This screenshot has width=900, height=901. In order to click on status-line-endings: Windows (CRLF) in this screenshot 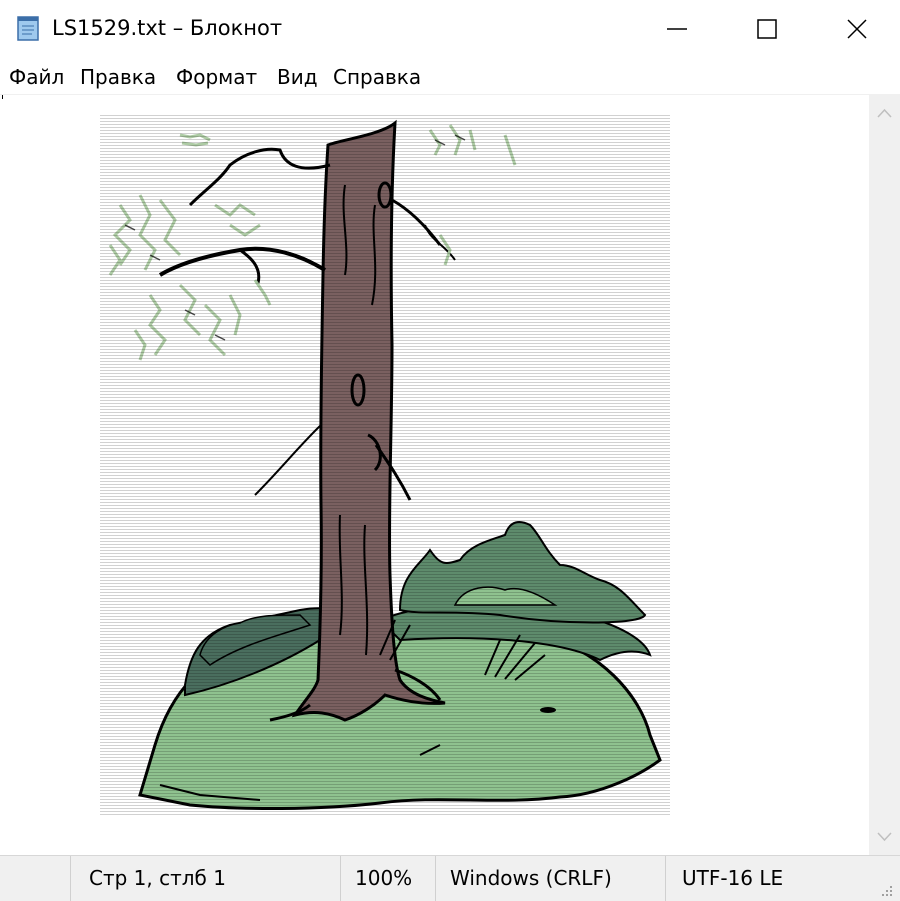, I will do `click(531, 878)`.